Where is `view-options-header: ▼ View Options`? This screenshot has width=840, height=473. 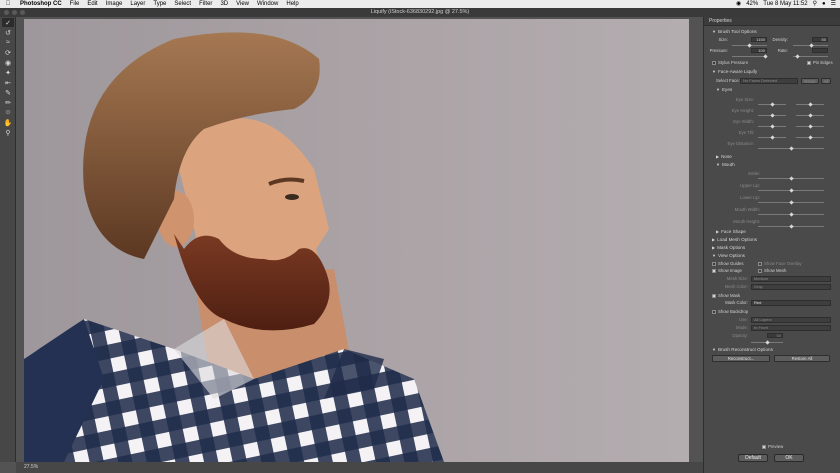 view-options-header: ▼ View Options is located at coordinates (728, 255).